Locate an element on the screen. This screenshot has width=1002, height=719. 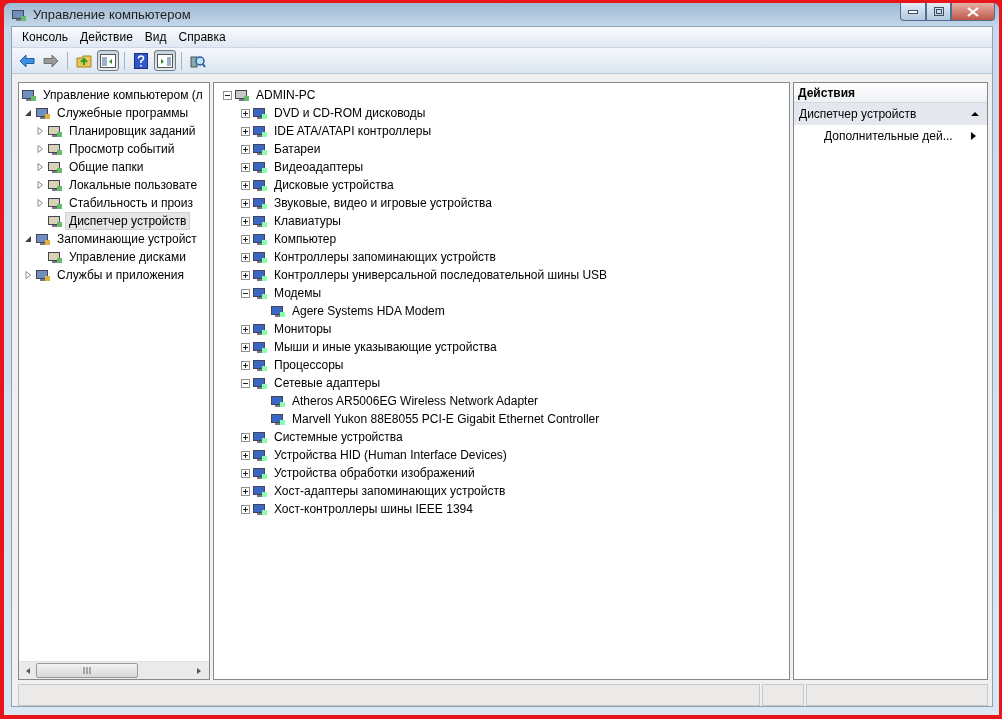
menu-item: Действие is located at coordinates (106, 37).